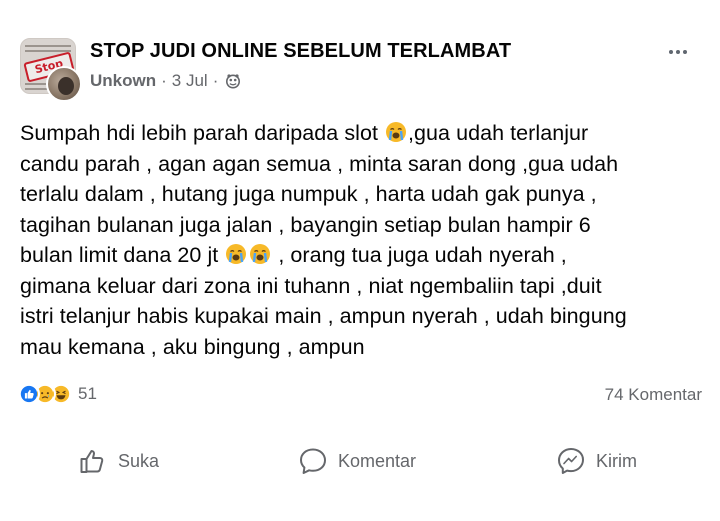  What do you see at coordinates (377, 460) in the screenshot?
I see `comment-label: Komentar` at bounding box center [377, 460].